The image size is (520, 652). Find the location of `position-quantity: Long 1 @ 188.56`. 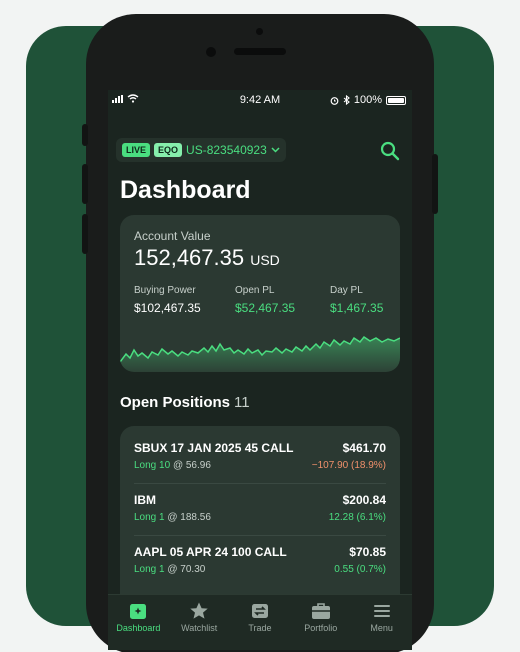

position-quantity: Long 1 @ 188.56 is located at coordinates (172, 517).